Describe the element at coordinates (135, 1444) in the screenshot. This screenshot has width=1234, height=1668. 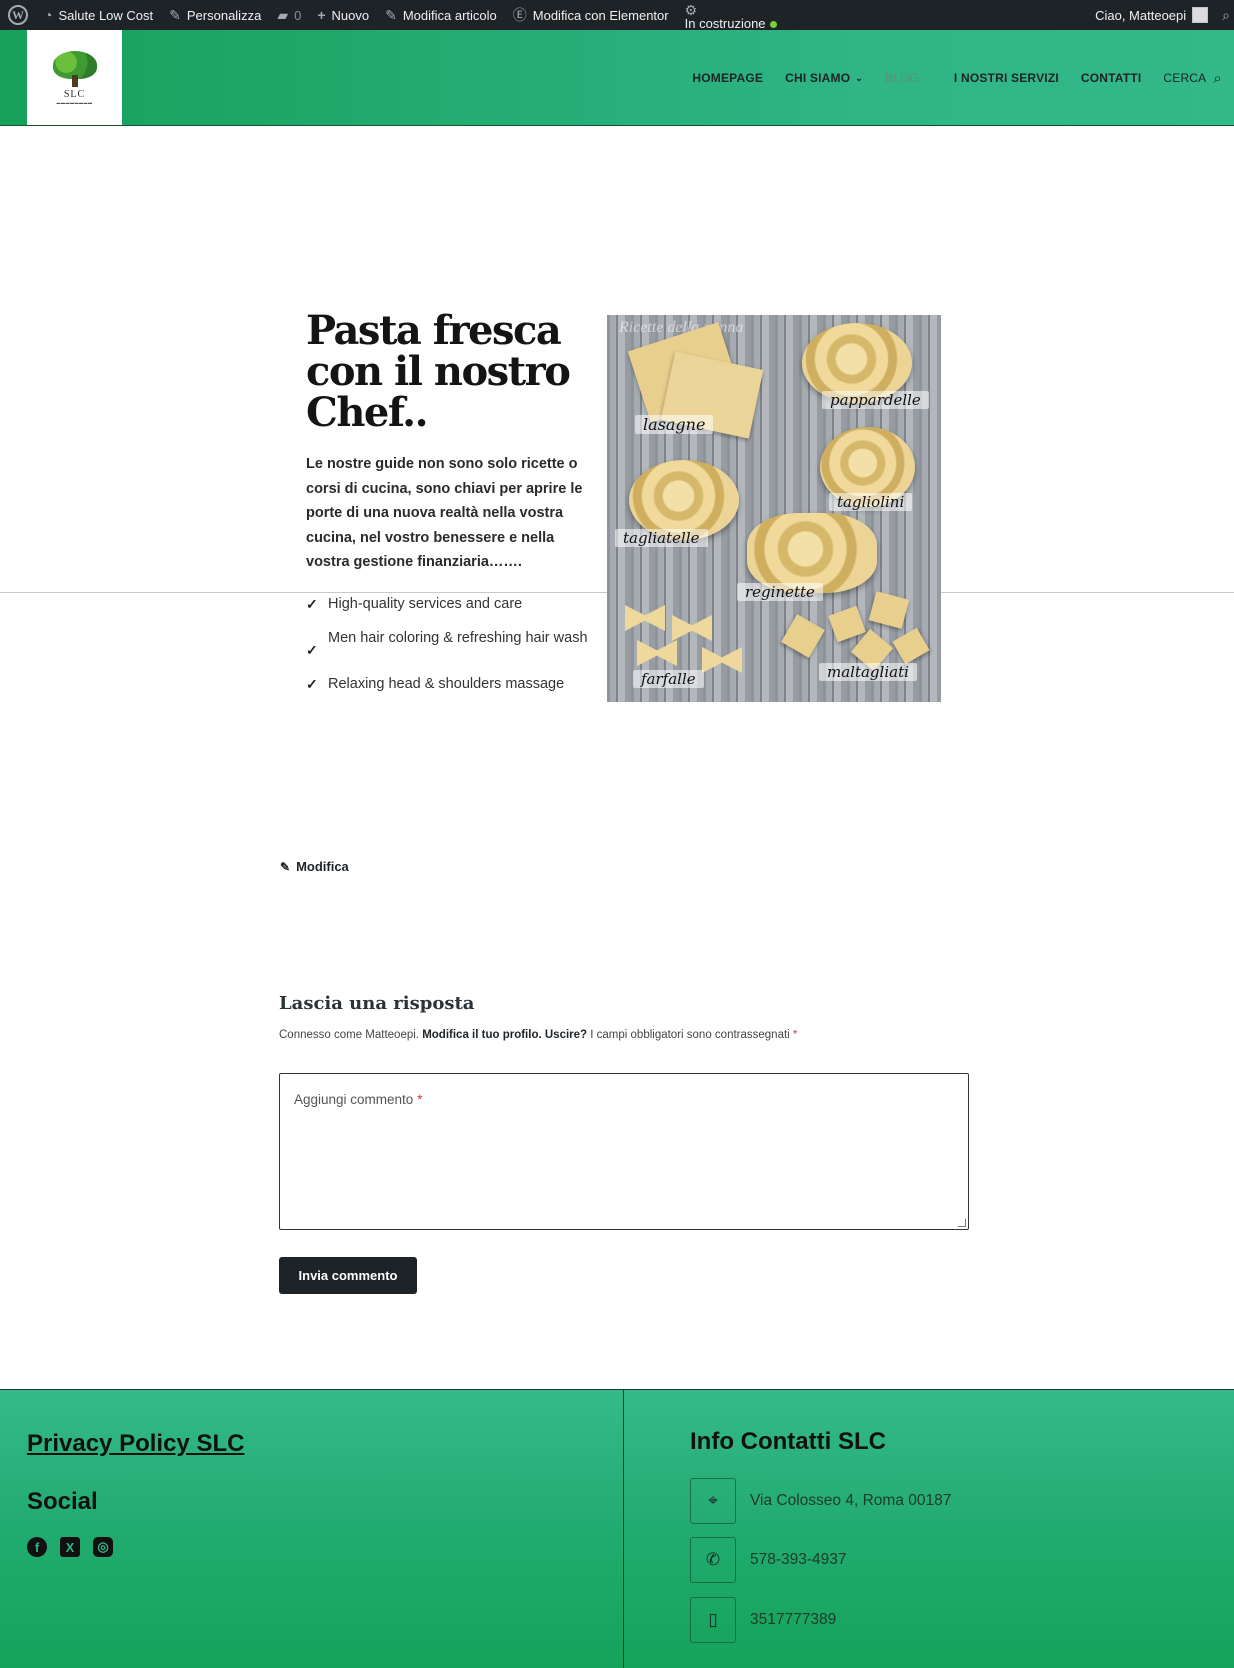
I see `privacy-policy-link: Privacy Policy SLC` at that location.